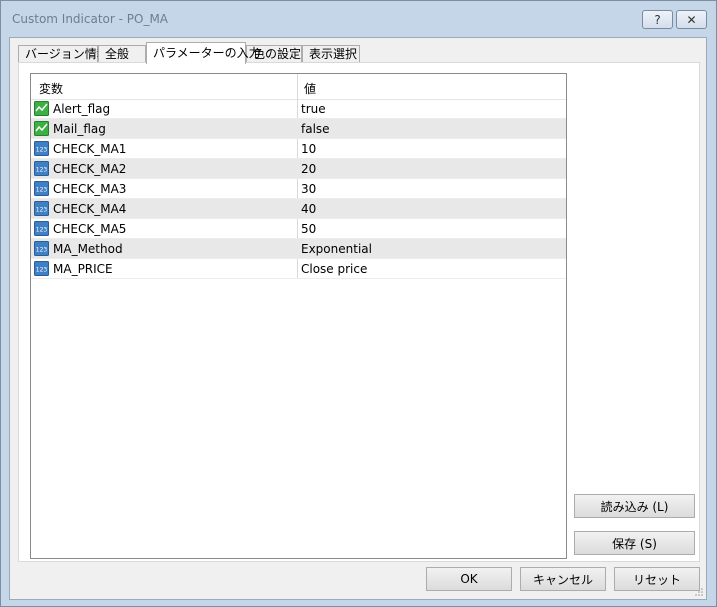 This screenshot has width=717, height=607. Describe the element at coordinates (298, 189) in the screenshot. I see `table-row: 123 CHECK_MA3 30` at that location.